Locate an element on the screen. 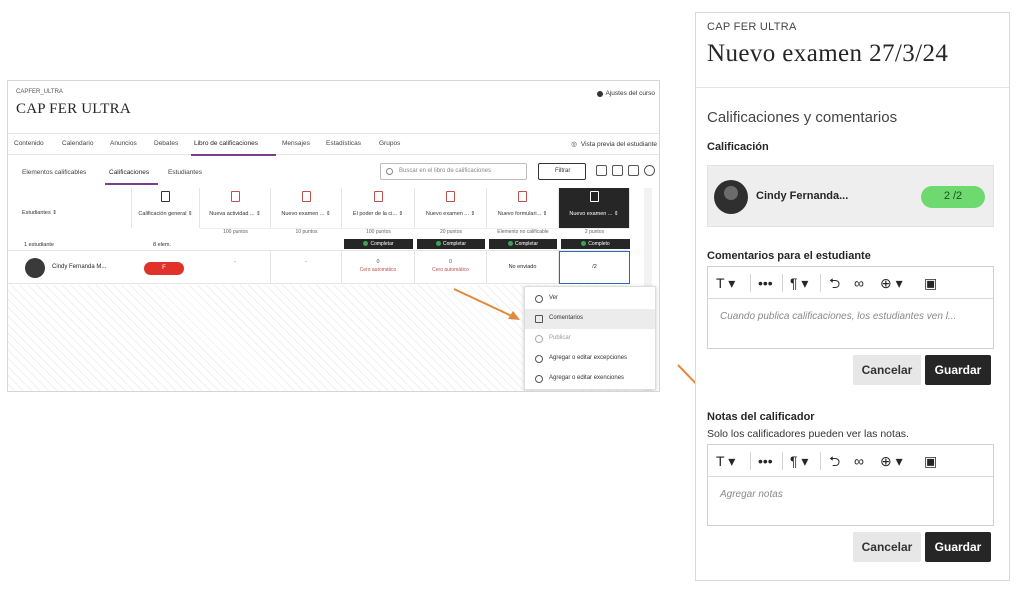 This screenshot has height=593, width=1024. menu-item-publicar: Publicar is located at coordinates (590, 339).